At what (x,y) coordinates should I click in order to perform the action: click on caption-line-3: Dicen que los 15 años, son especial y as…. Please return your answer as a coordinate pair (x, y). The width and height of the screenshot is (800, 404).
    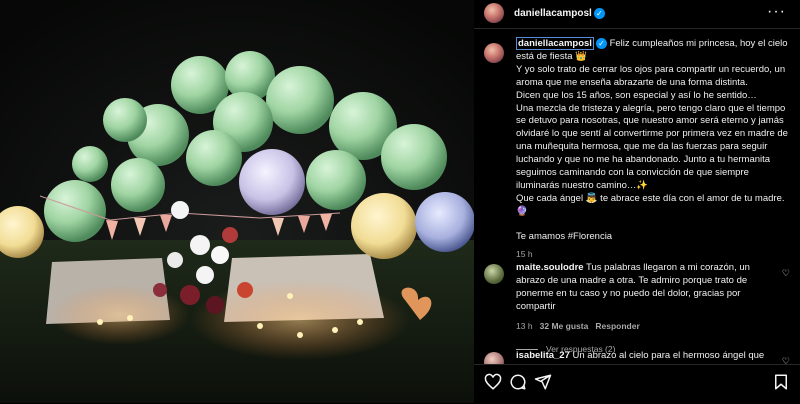
    Looking at the image, I should click on (636, 95).